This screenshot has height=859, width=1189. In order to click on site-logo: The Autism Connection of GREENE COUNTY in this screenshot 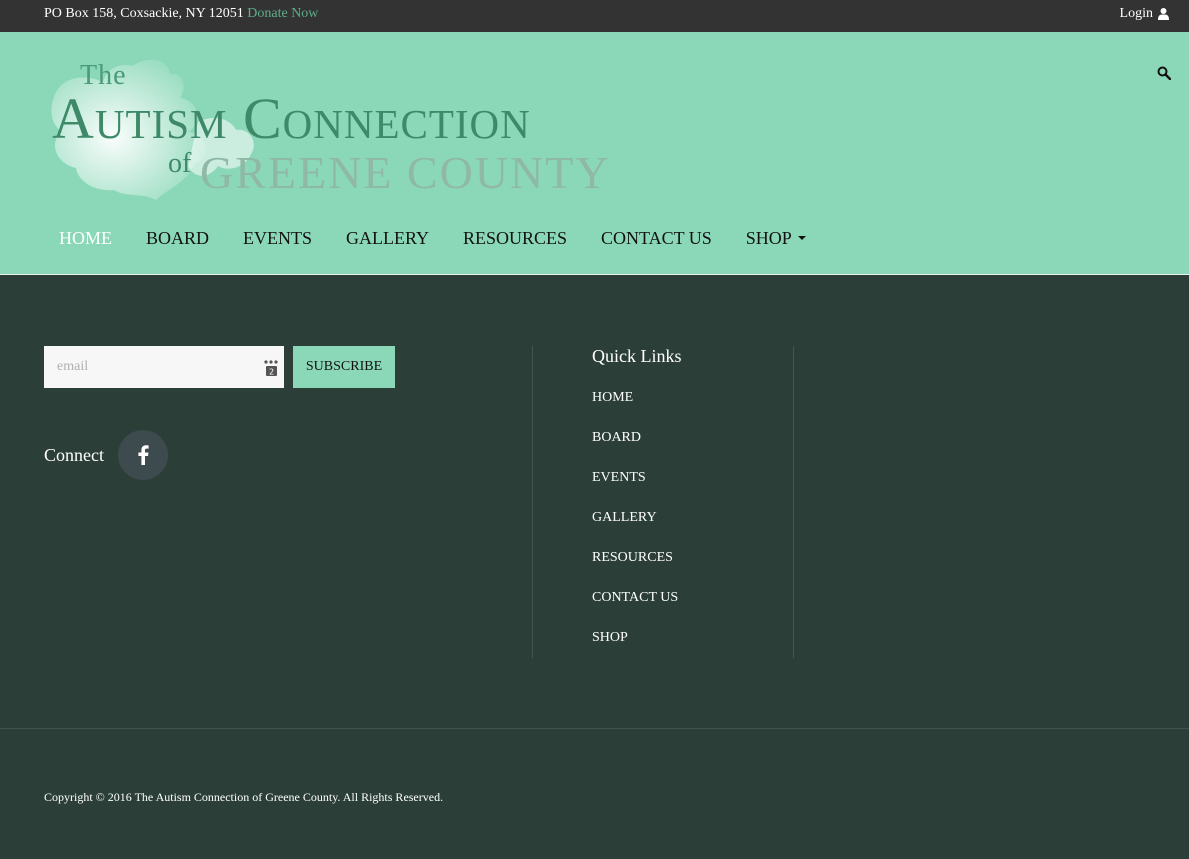, I will do `click(338, 127)`.